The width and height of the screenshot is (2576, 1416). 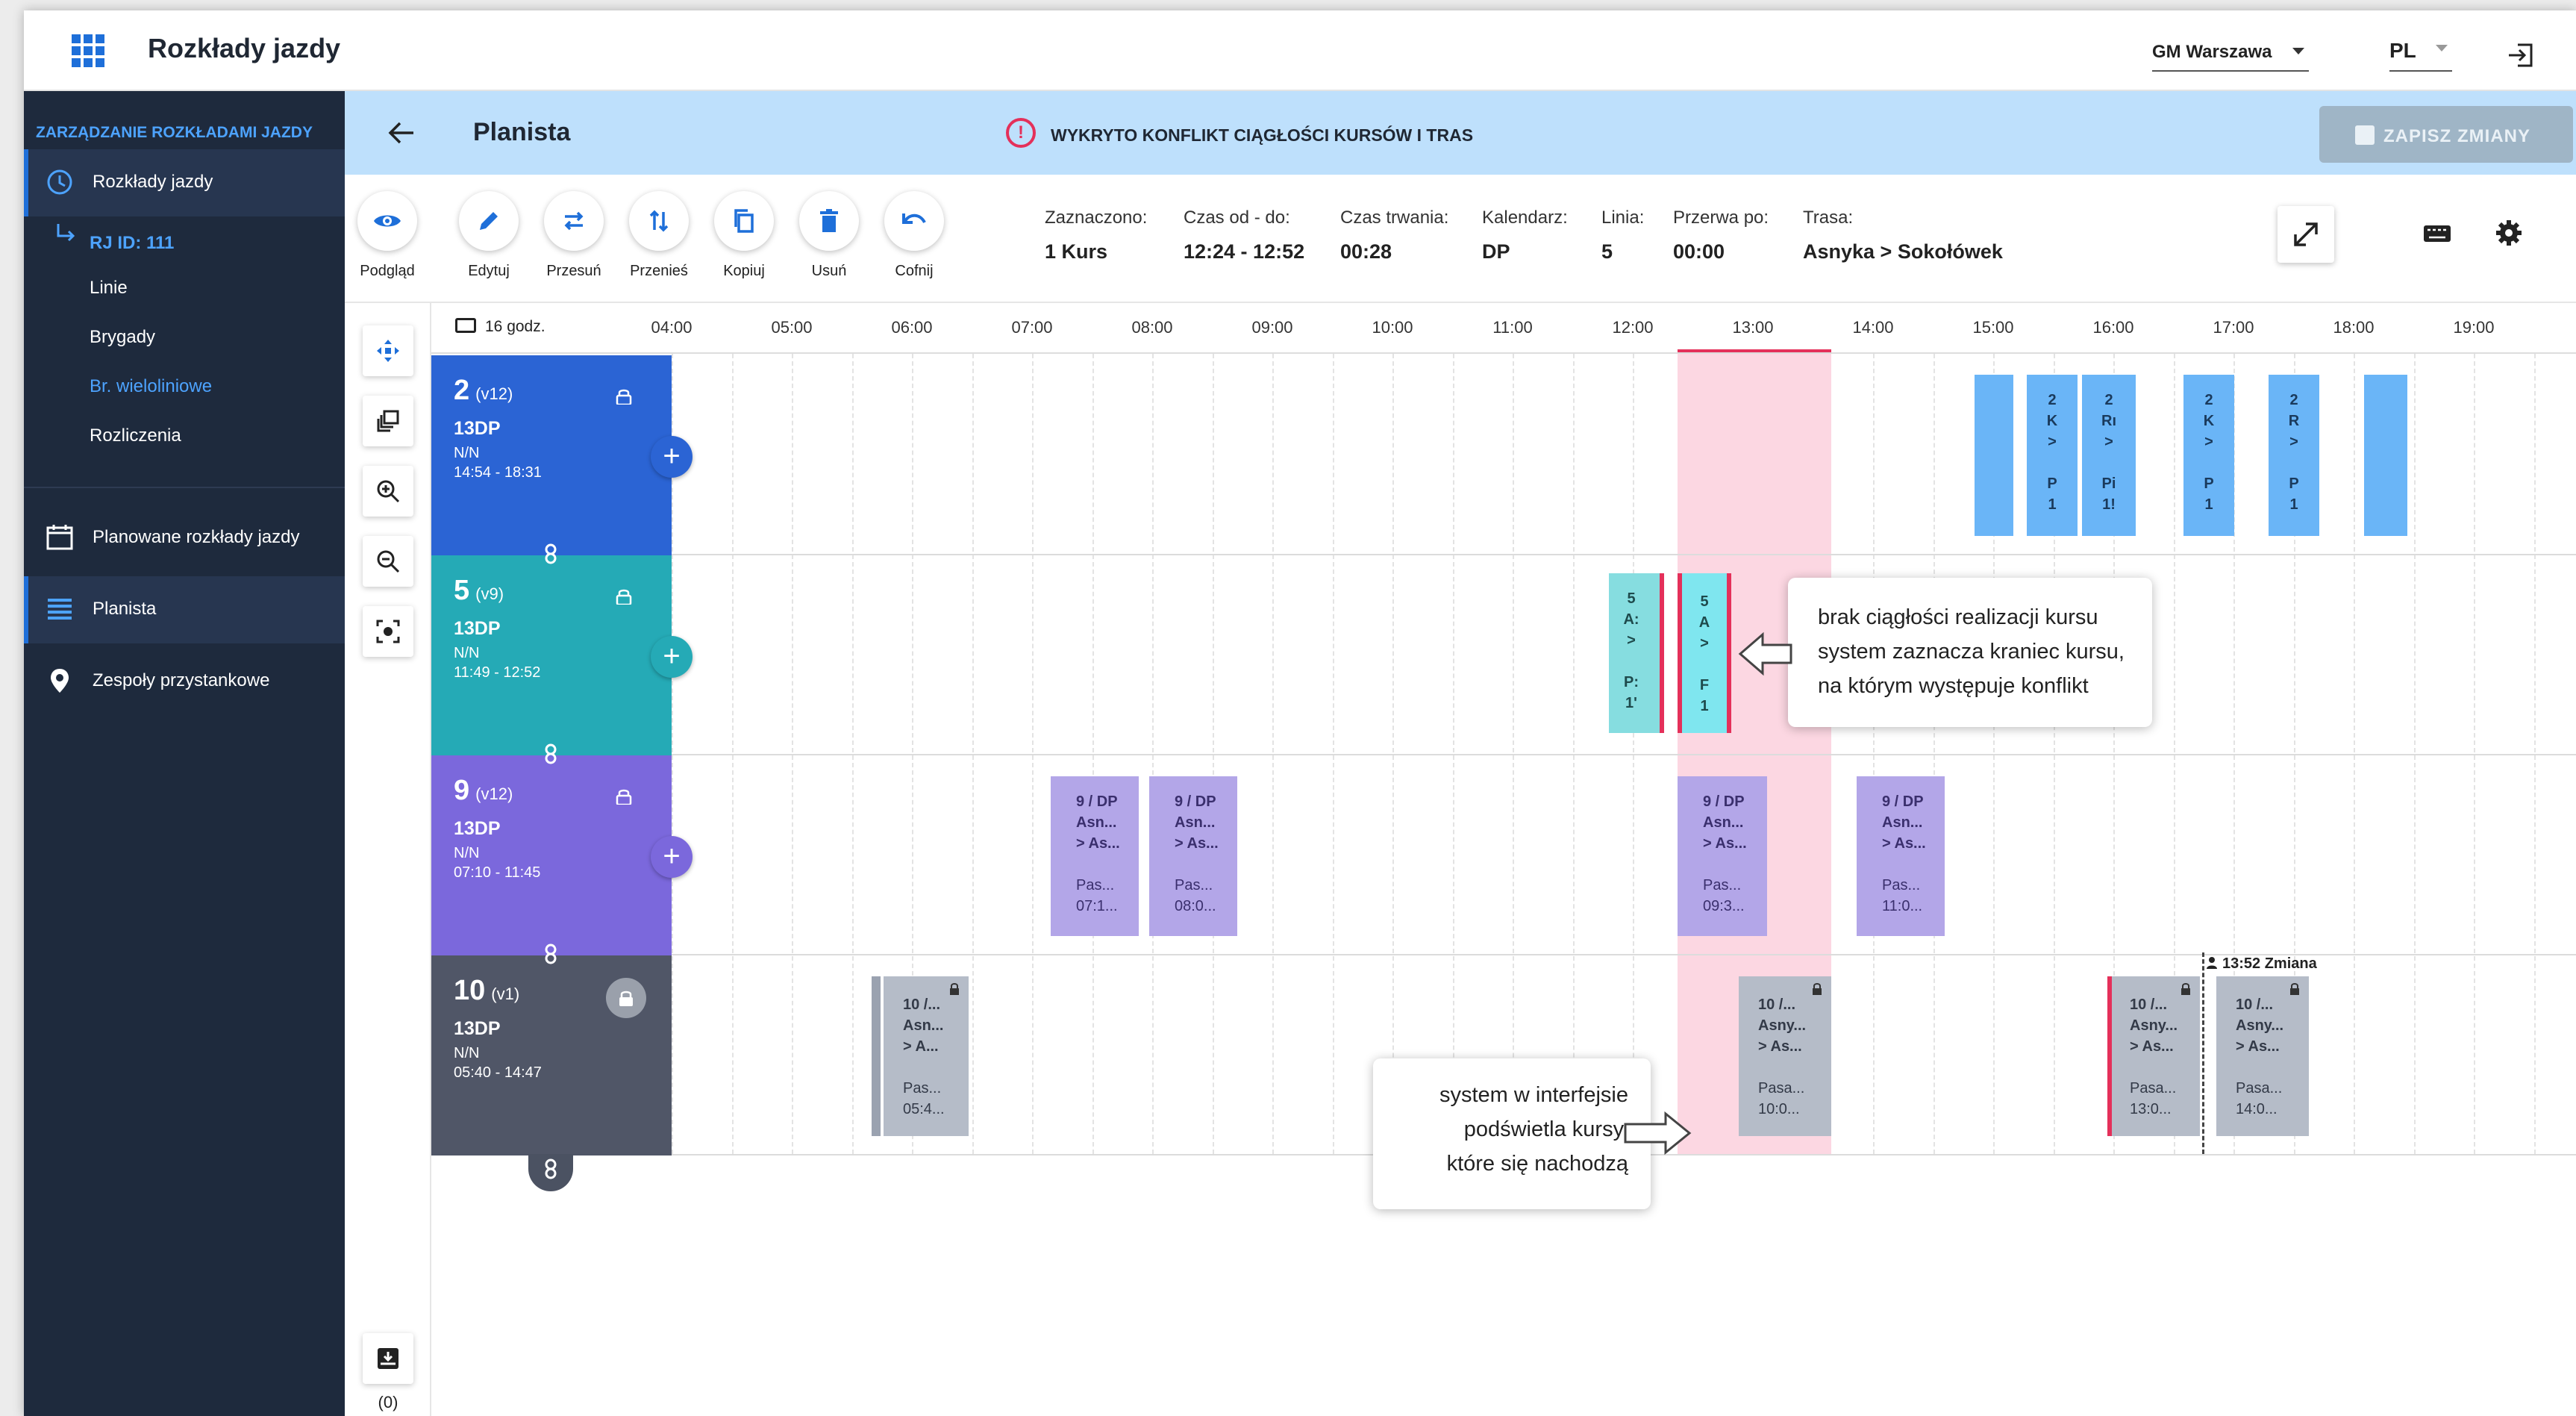 I want to click on trip-text: K, so click(x=2052, y=421).